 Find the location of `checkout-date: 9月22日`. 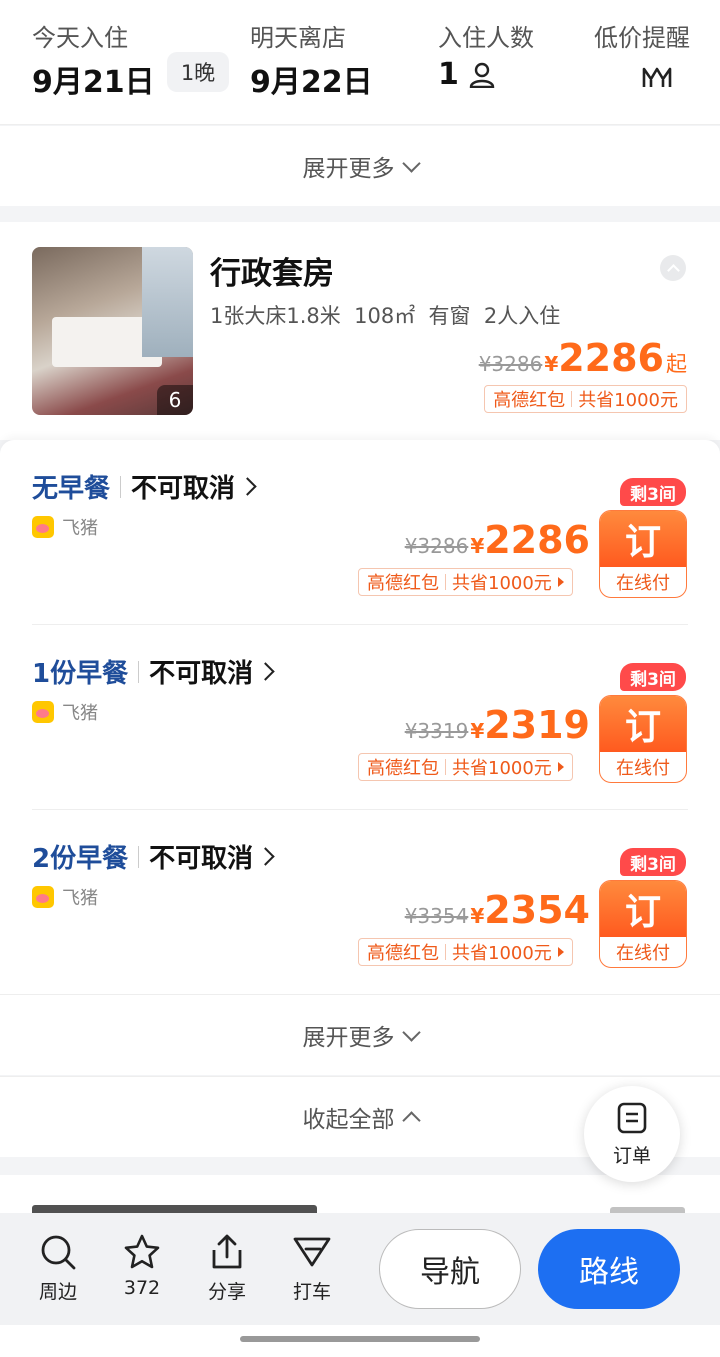

checkout-date: 9月22日 is located at coordinates (311, 82).